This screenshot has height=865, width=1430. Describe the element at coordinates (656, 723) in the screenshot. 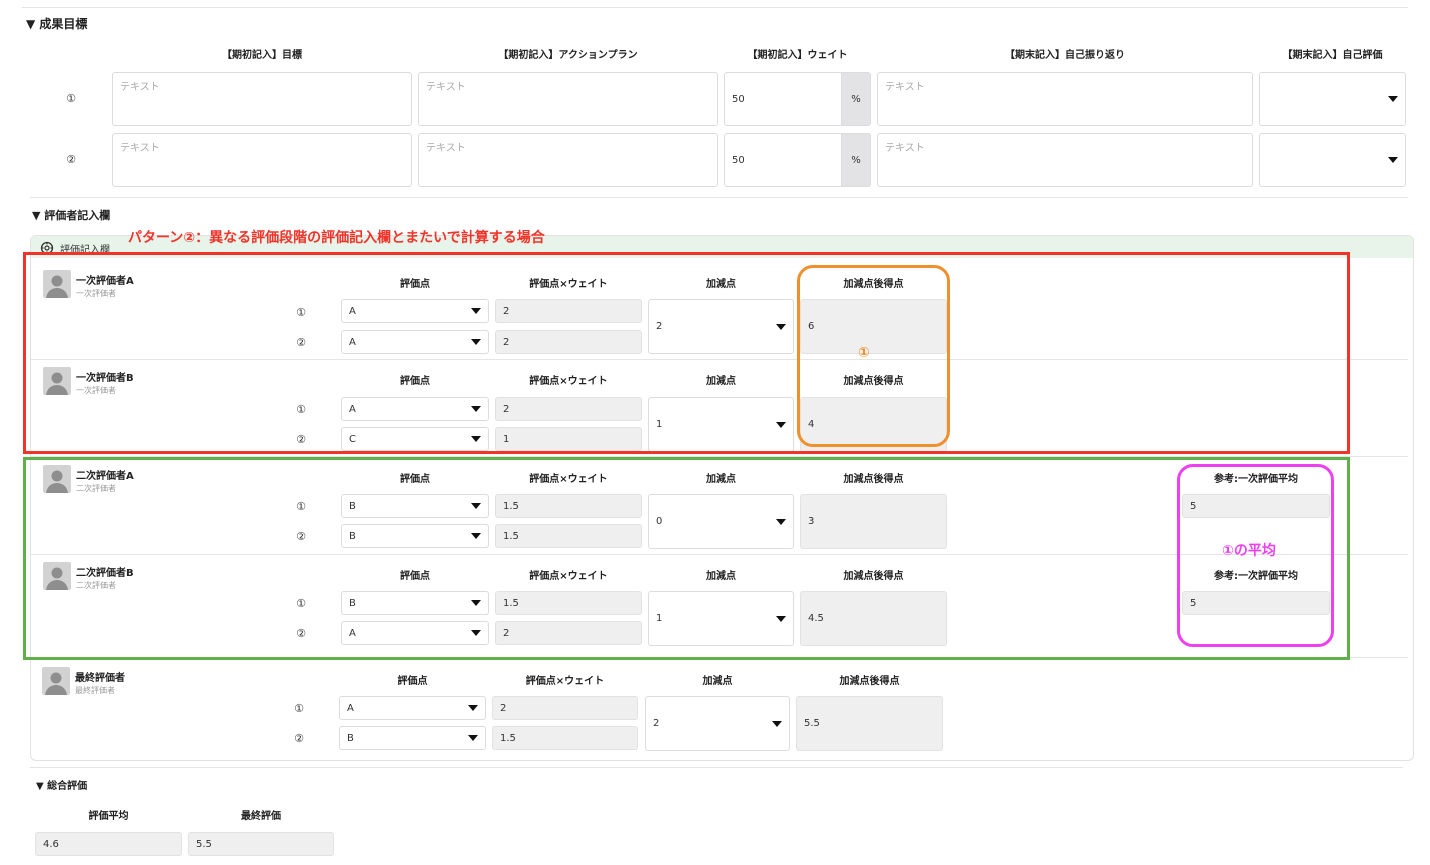

I see `adjust-value: 2` at that location.